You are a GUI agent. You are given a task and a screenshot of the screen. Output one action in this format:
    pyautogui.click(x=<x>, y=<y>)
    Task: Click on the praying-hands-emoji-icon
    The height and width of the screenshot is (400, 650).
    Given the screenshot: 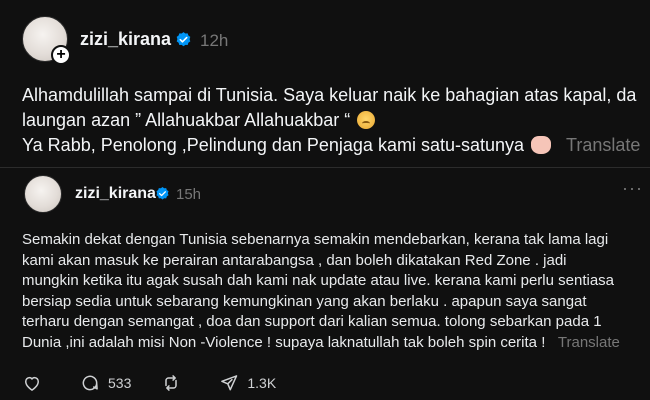 What is the action you would take?
    pyautogui.click(x=541, y=145)
    